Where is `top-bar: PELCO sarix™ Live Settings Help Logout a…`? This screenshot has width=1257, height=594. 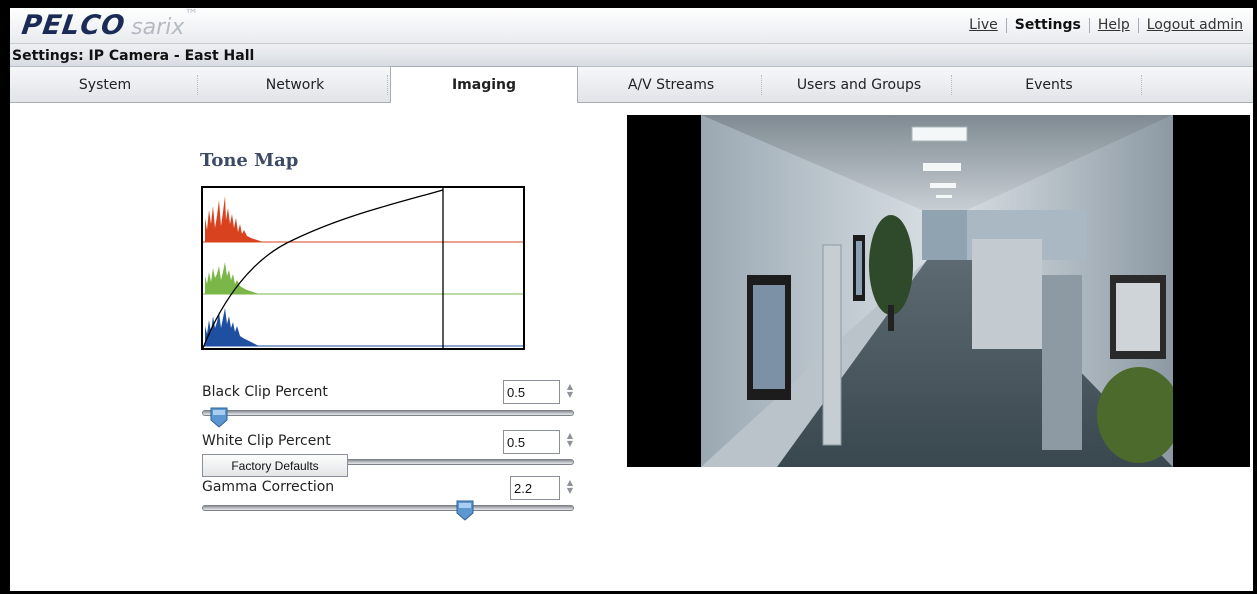
top-bar: PELCO sarix™ Live Settings Help Logout a… is located at coordinates (631, 26).